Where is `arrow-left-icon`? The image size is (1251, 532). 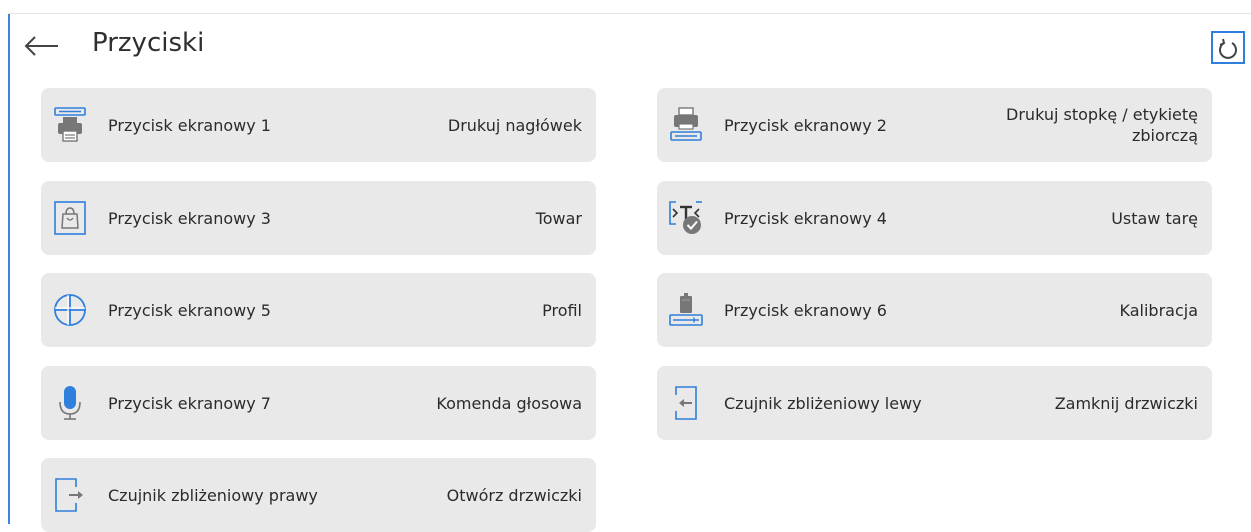 arrow-left-icon is located at coordinates (41, 46).